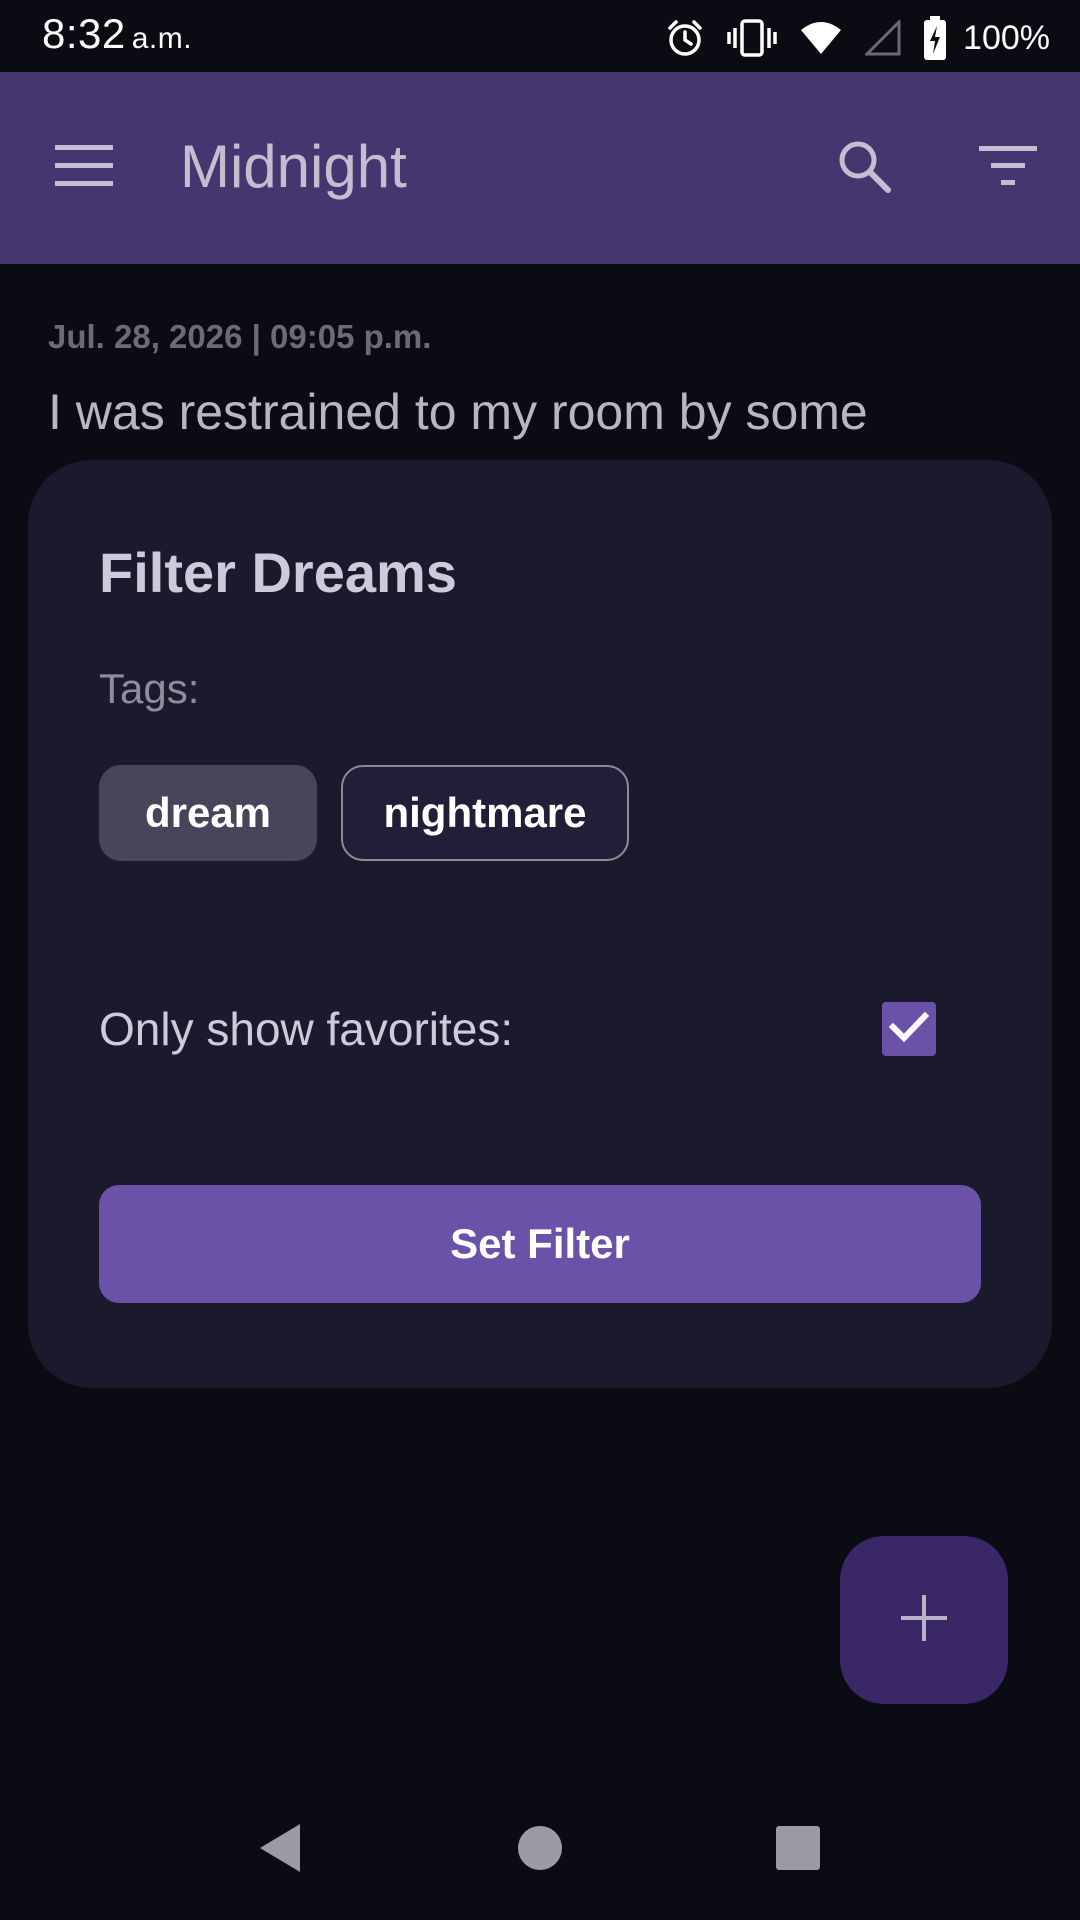 The height and width of the screenshot is (1920, 1080). I want to click on wifi-icon, so click(821, 38).